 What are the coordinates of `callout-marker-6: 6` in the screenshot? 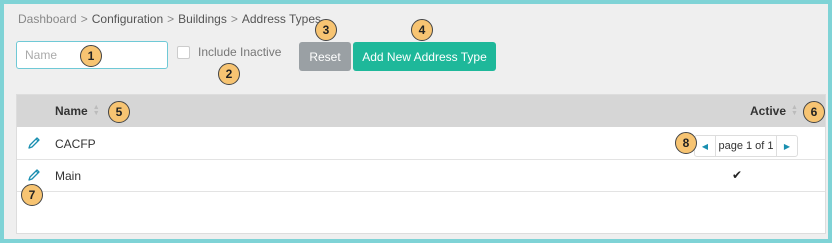 It's located at (814, 112).